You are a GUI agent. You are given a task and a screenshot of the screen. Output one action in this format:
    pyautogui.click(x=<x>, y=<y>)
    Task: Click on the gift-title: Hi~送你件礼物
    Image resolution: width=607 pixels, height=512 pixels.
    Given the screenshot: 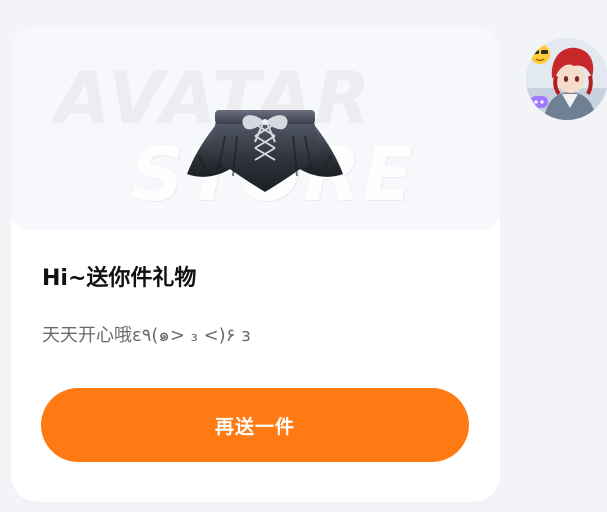 What is the action you would take?
    pyautogui.click(x=119, y=278)
    